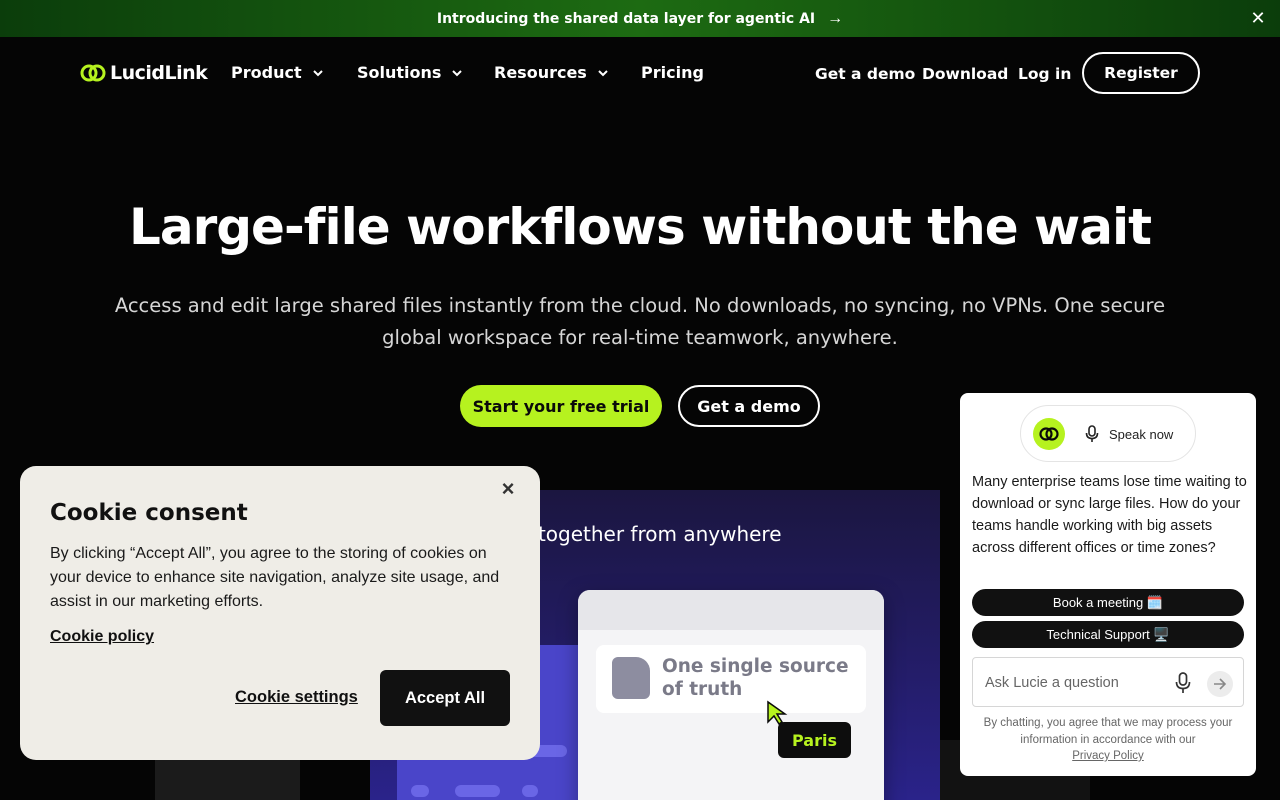  Describe the element at coordinates (865, 74) in the screenshot. I see `get-demo-link: Get a demo` at that location.